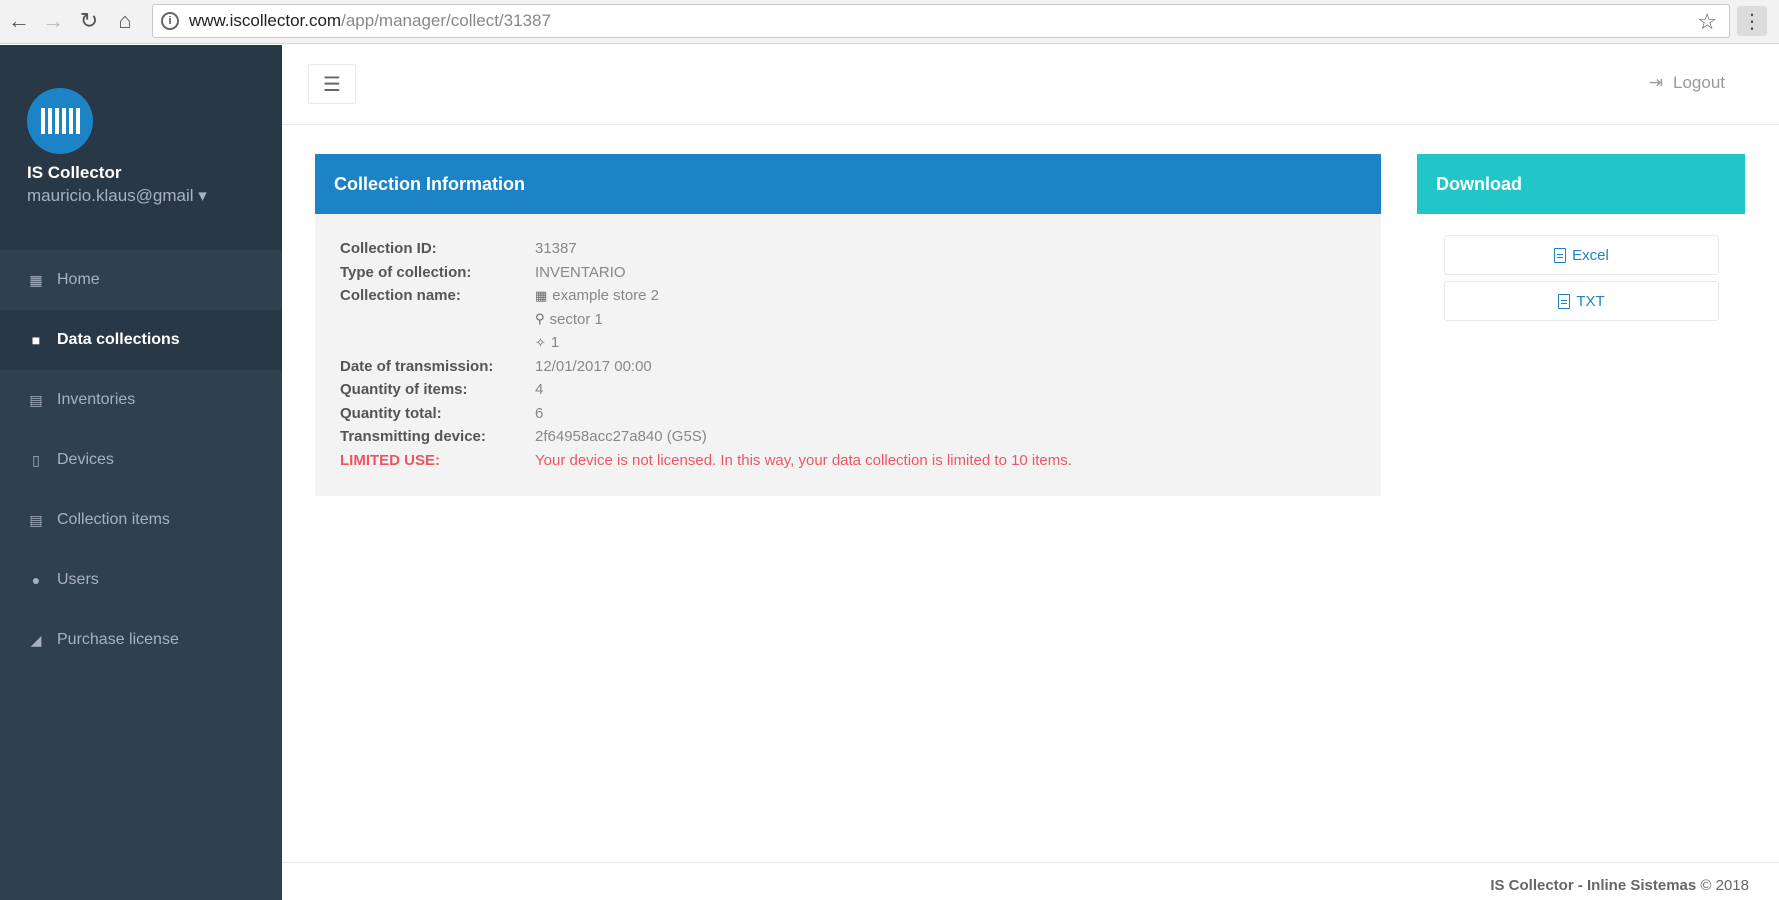  What do you see at coordinates (332, 84) in the screenshot?
I see `menu-toggle-button: ☰` at bounding box center [332, 84].